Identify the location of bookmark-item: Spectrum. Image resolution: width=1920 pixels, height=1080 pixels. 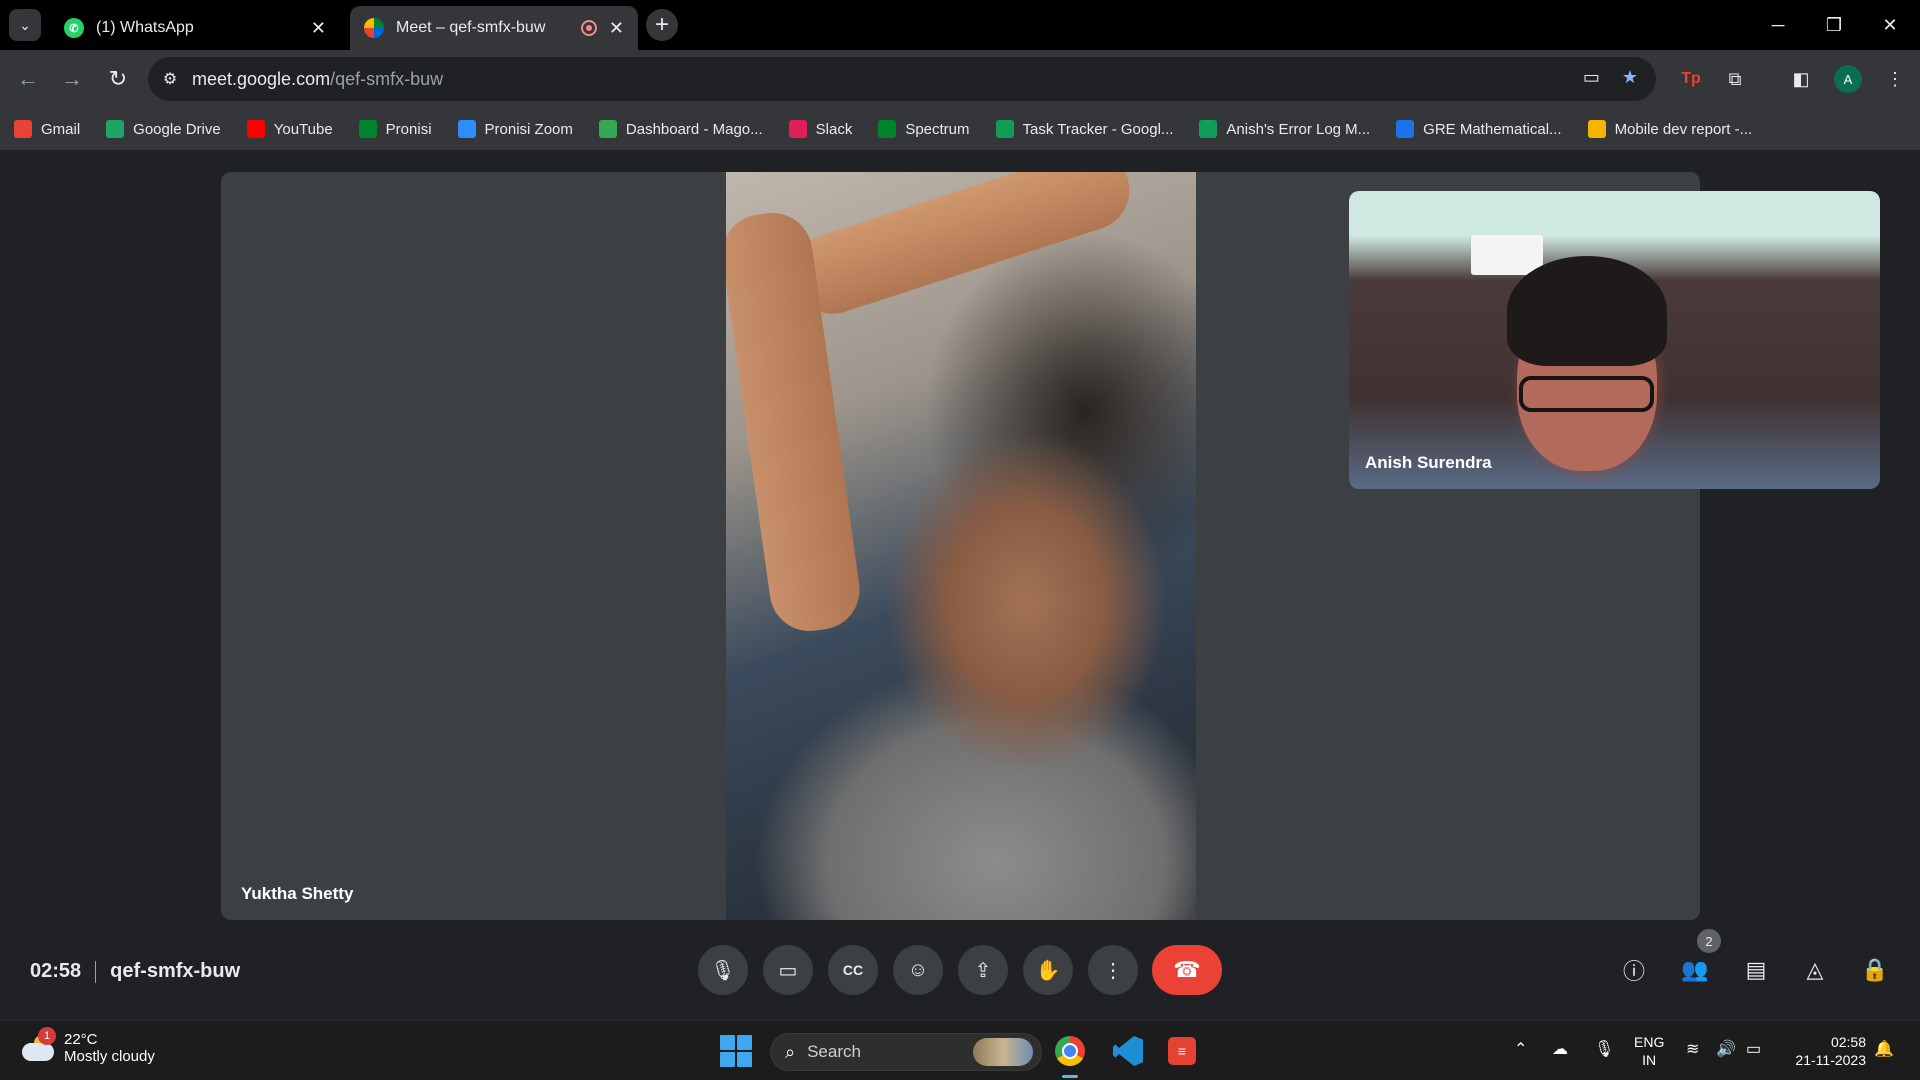
(924, 129).